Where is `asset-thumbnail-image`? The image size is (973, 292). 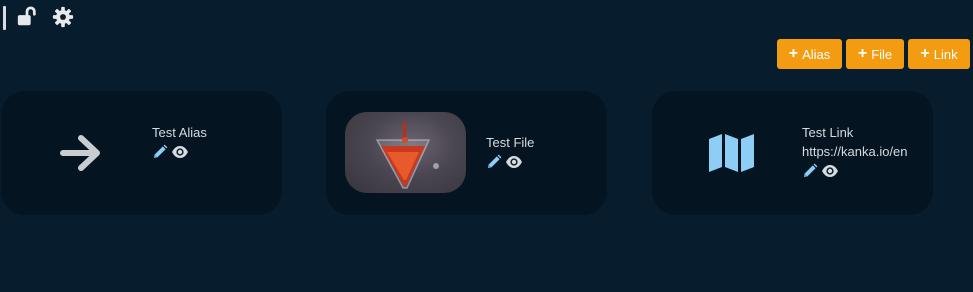
asset-thumbnail-image is located at coordinates (405, 152).